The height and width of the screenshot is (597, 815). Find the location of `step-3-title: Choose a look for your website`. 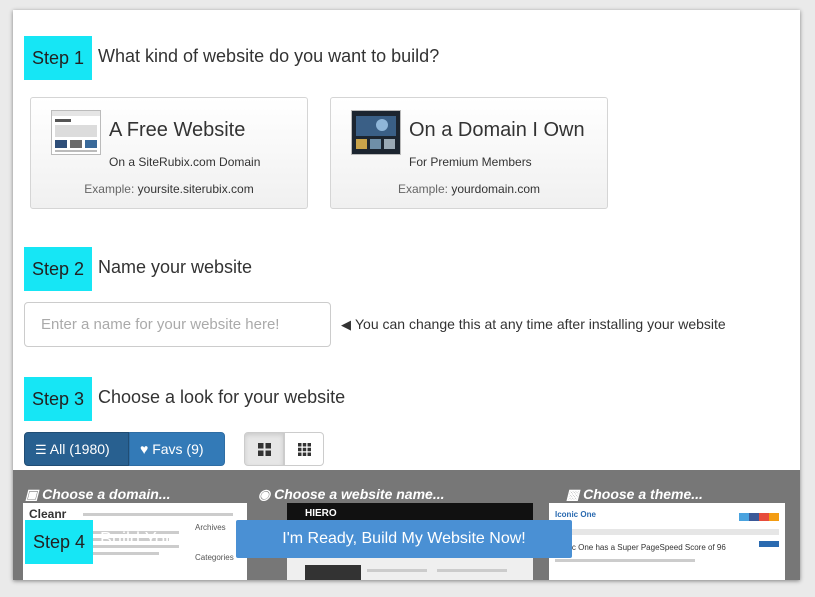

step-3-title: Choose a look for your website is located at coordinates (222, 397).